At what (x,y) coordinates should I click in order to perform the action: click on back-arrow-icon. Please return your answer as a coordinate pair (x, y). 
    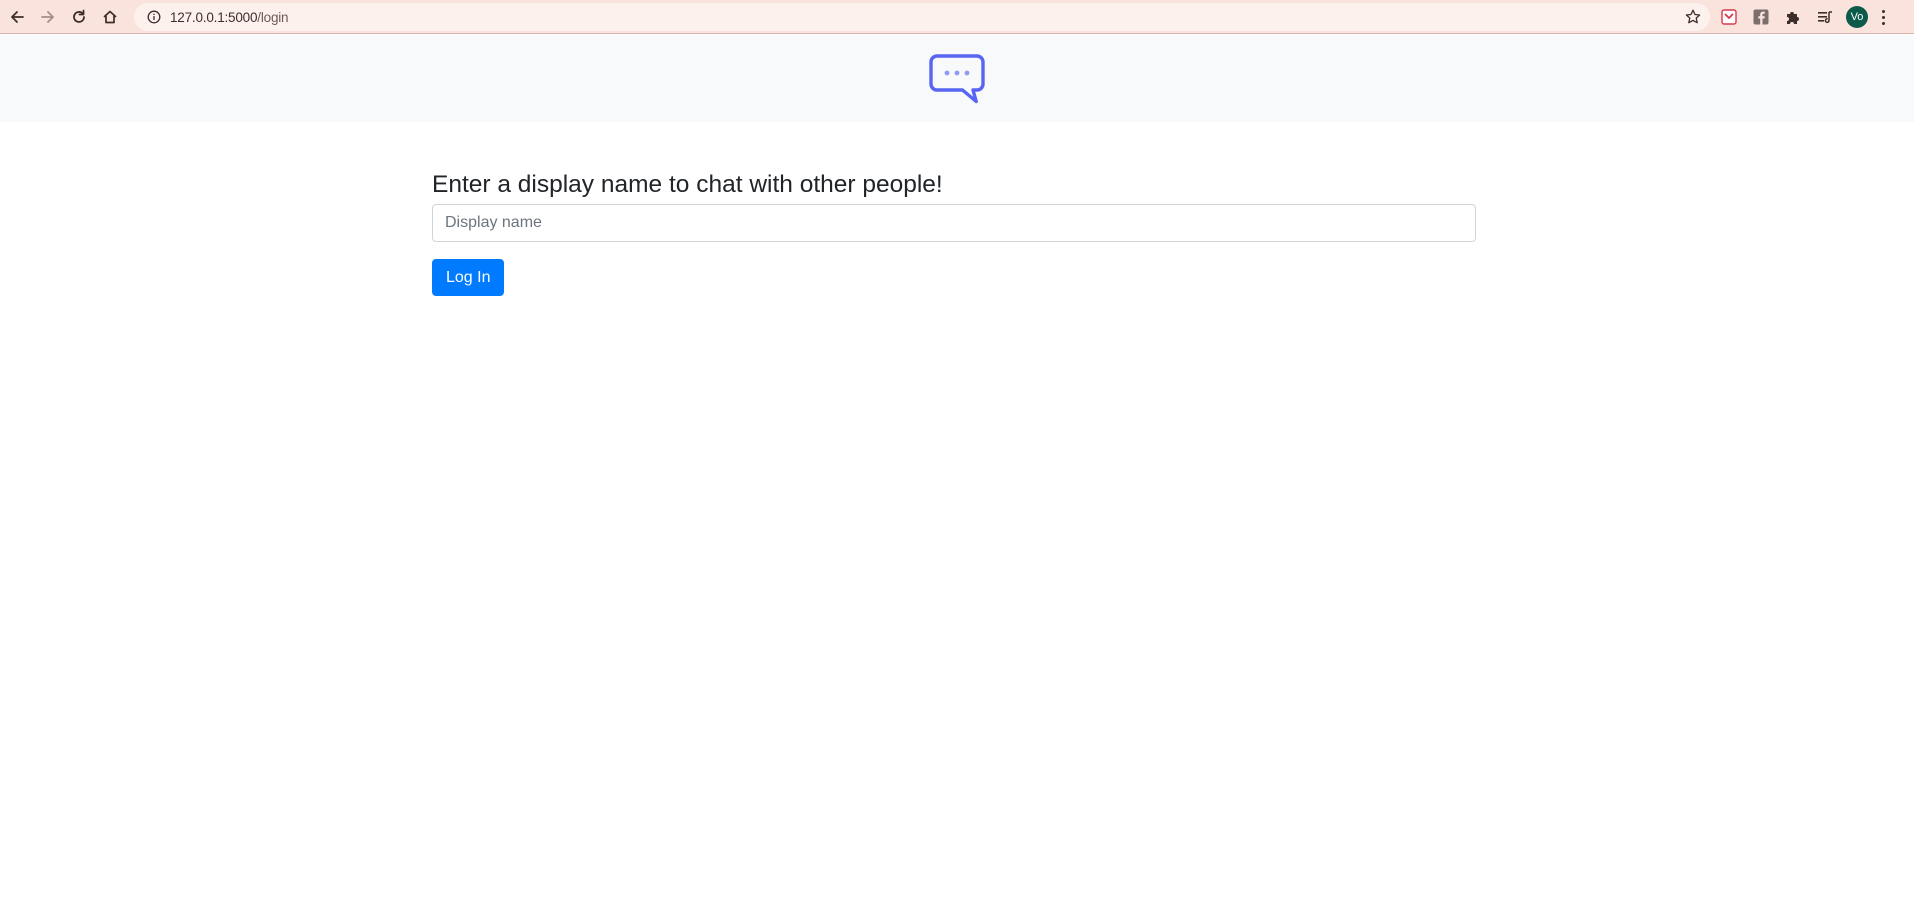
    Looking at the image, I should click on (17, 16).